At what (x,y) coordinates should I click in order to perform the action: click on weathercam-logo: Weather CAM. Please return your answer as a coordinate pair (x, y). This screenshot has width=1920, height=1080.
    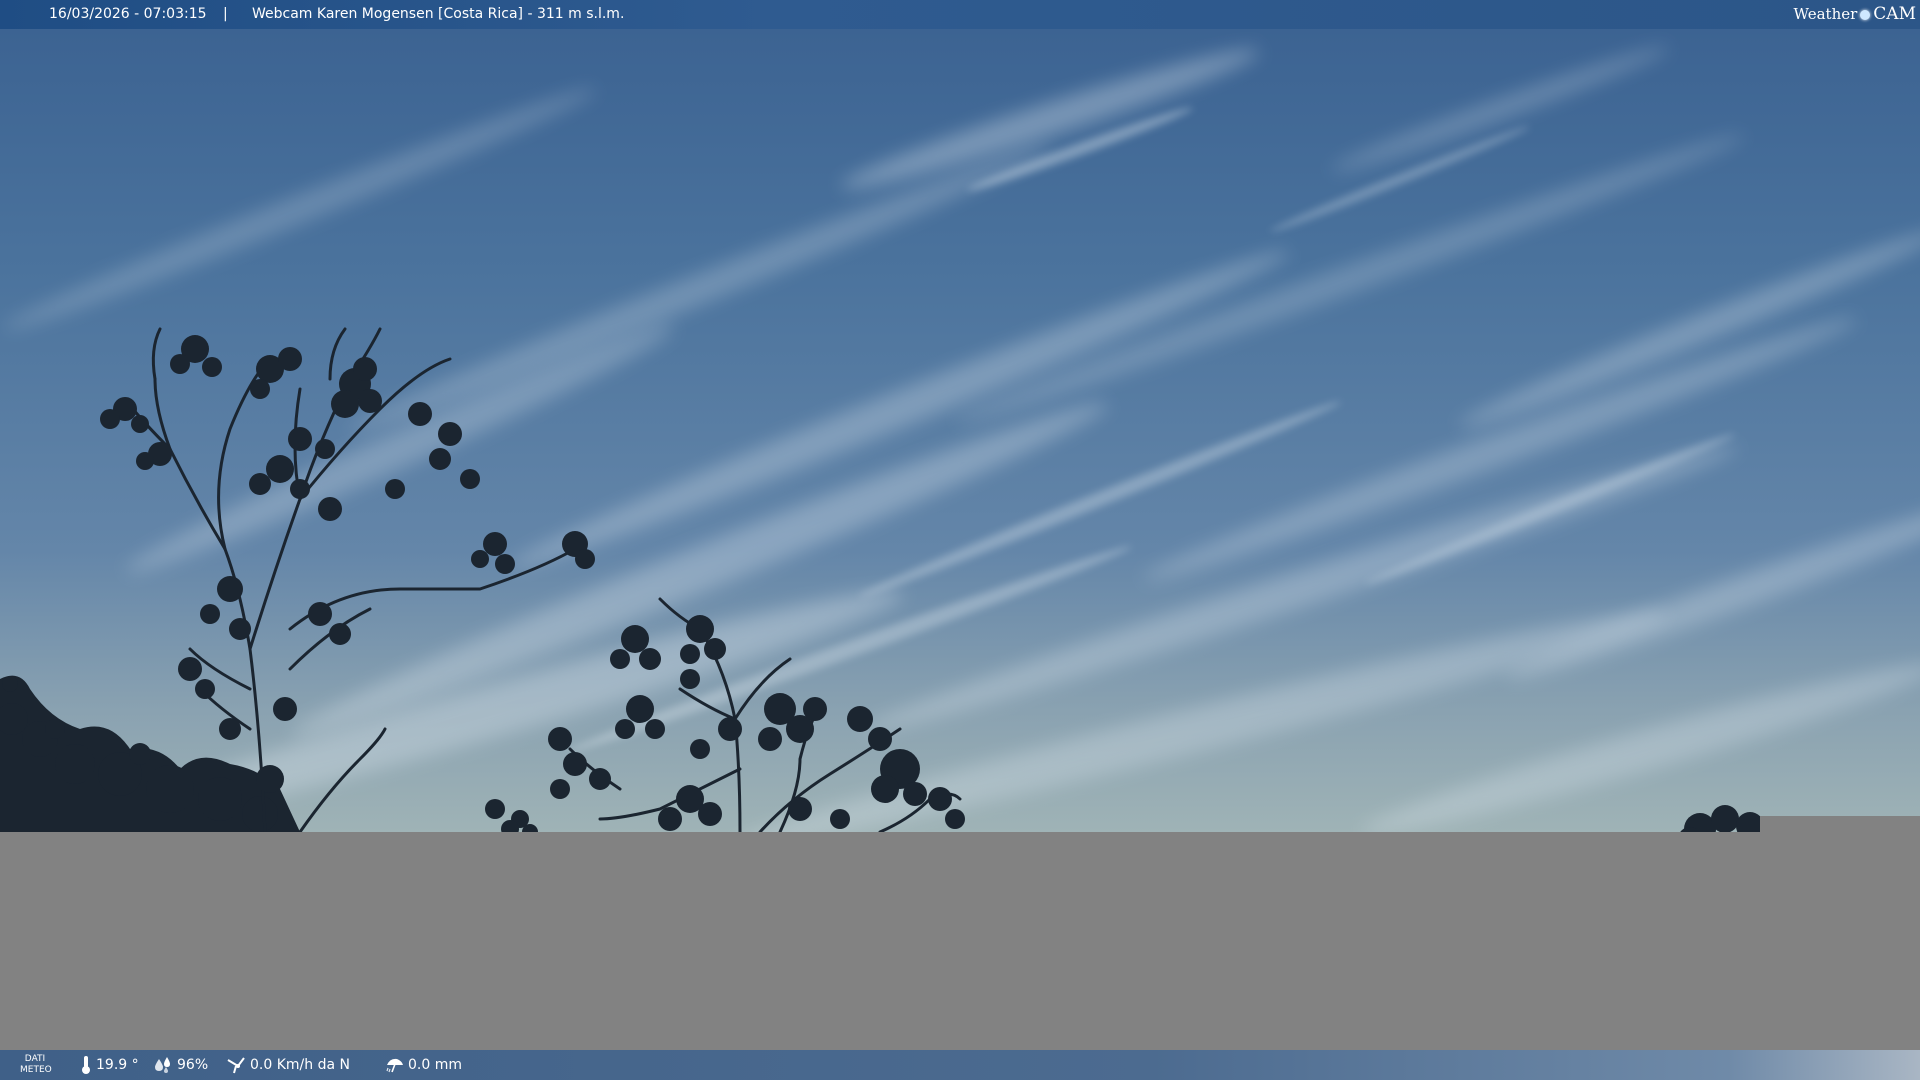
    Looking at the image, I should click on (1855, 14).